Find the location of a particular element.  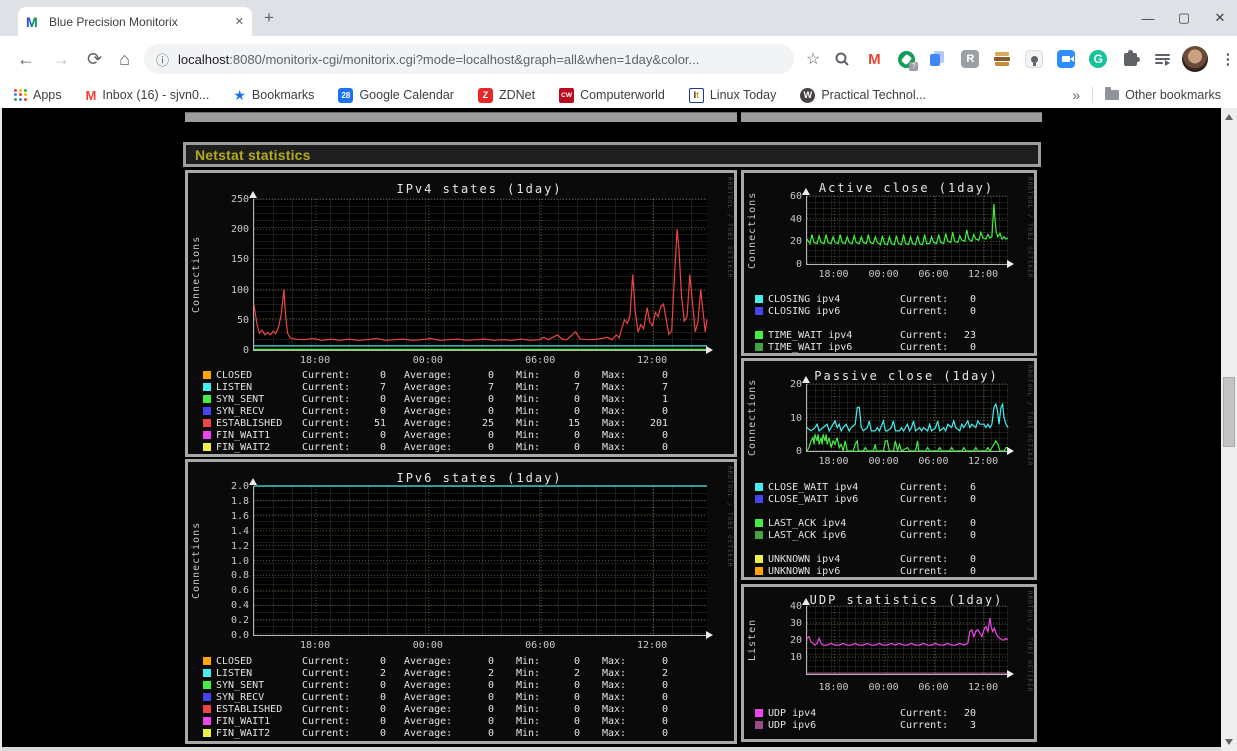

window-close-button: ✕ is located at coordinates (1220, 18).